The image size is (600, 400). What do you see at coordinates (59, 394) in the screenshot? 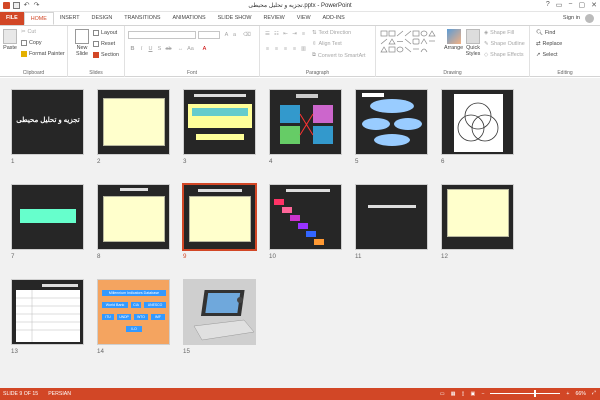
I see `language-indicator: PERSIAN` at bounding box center [59, 394].